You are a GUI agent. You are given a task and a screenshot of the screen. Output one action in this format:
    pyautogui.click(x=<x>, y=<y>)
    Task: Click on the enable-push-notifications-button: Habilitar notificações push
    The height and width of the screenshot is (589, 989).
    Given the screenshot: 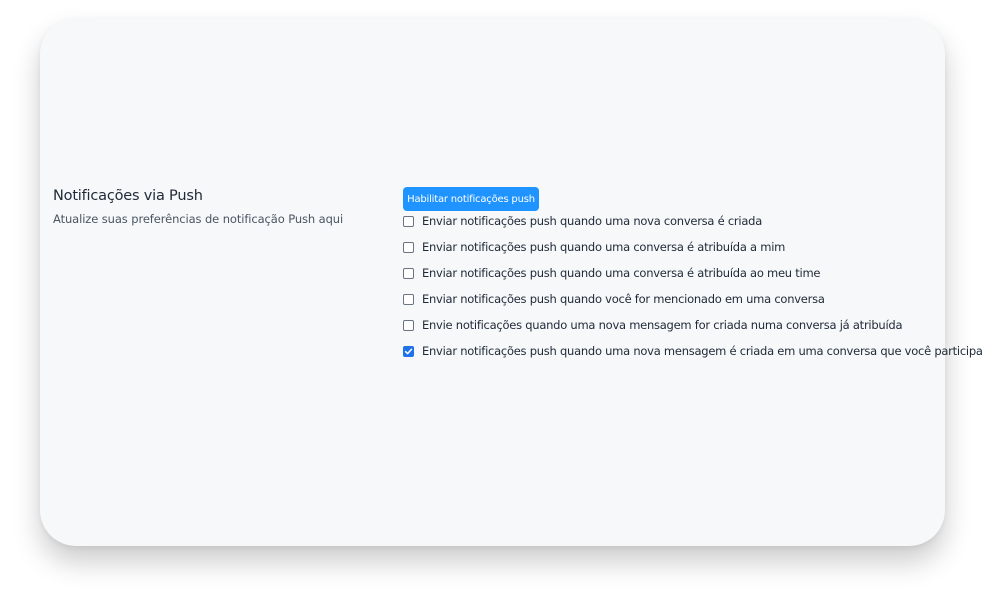 What is the action you would take?
    pyautogui.click(x=471, y=199)
    